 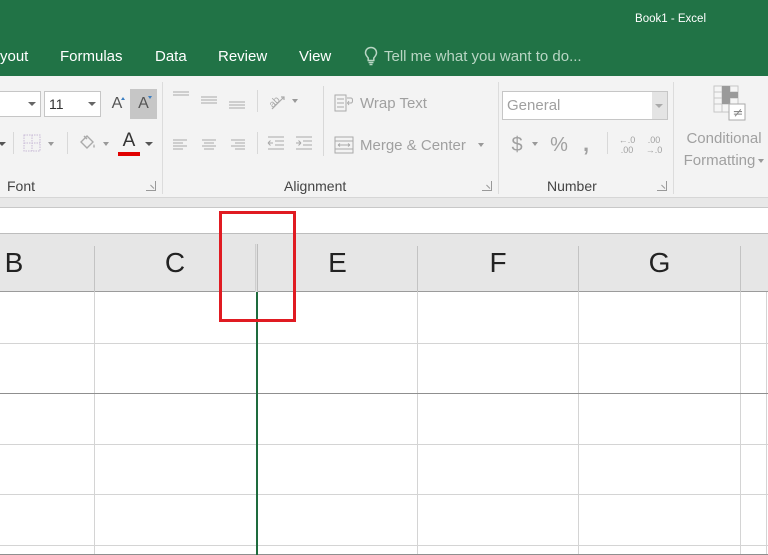 What do you see at coordinates (627, 150) in the screenshot?
I see `increase-decimal-icon-bottom: .00` at bounding box center [627, 150].